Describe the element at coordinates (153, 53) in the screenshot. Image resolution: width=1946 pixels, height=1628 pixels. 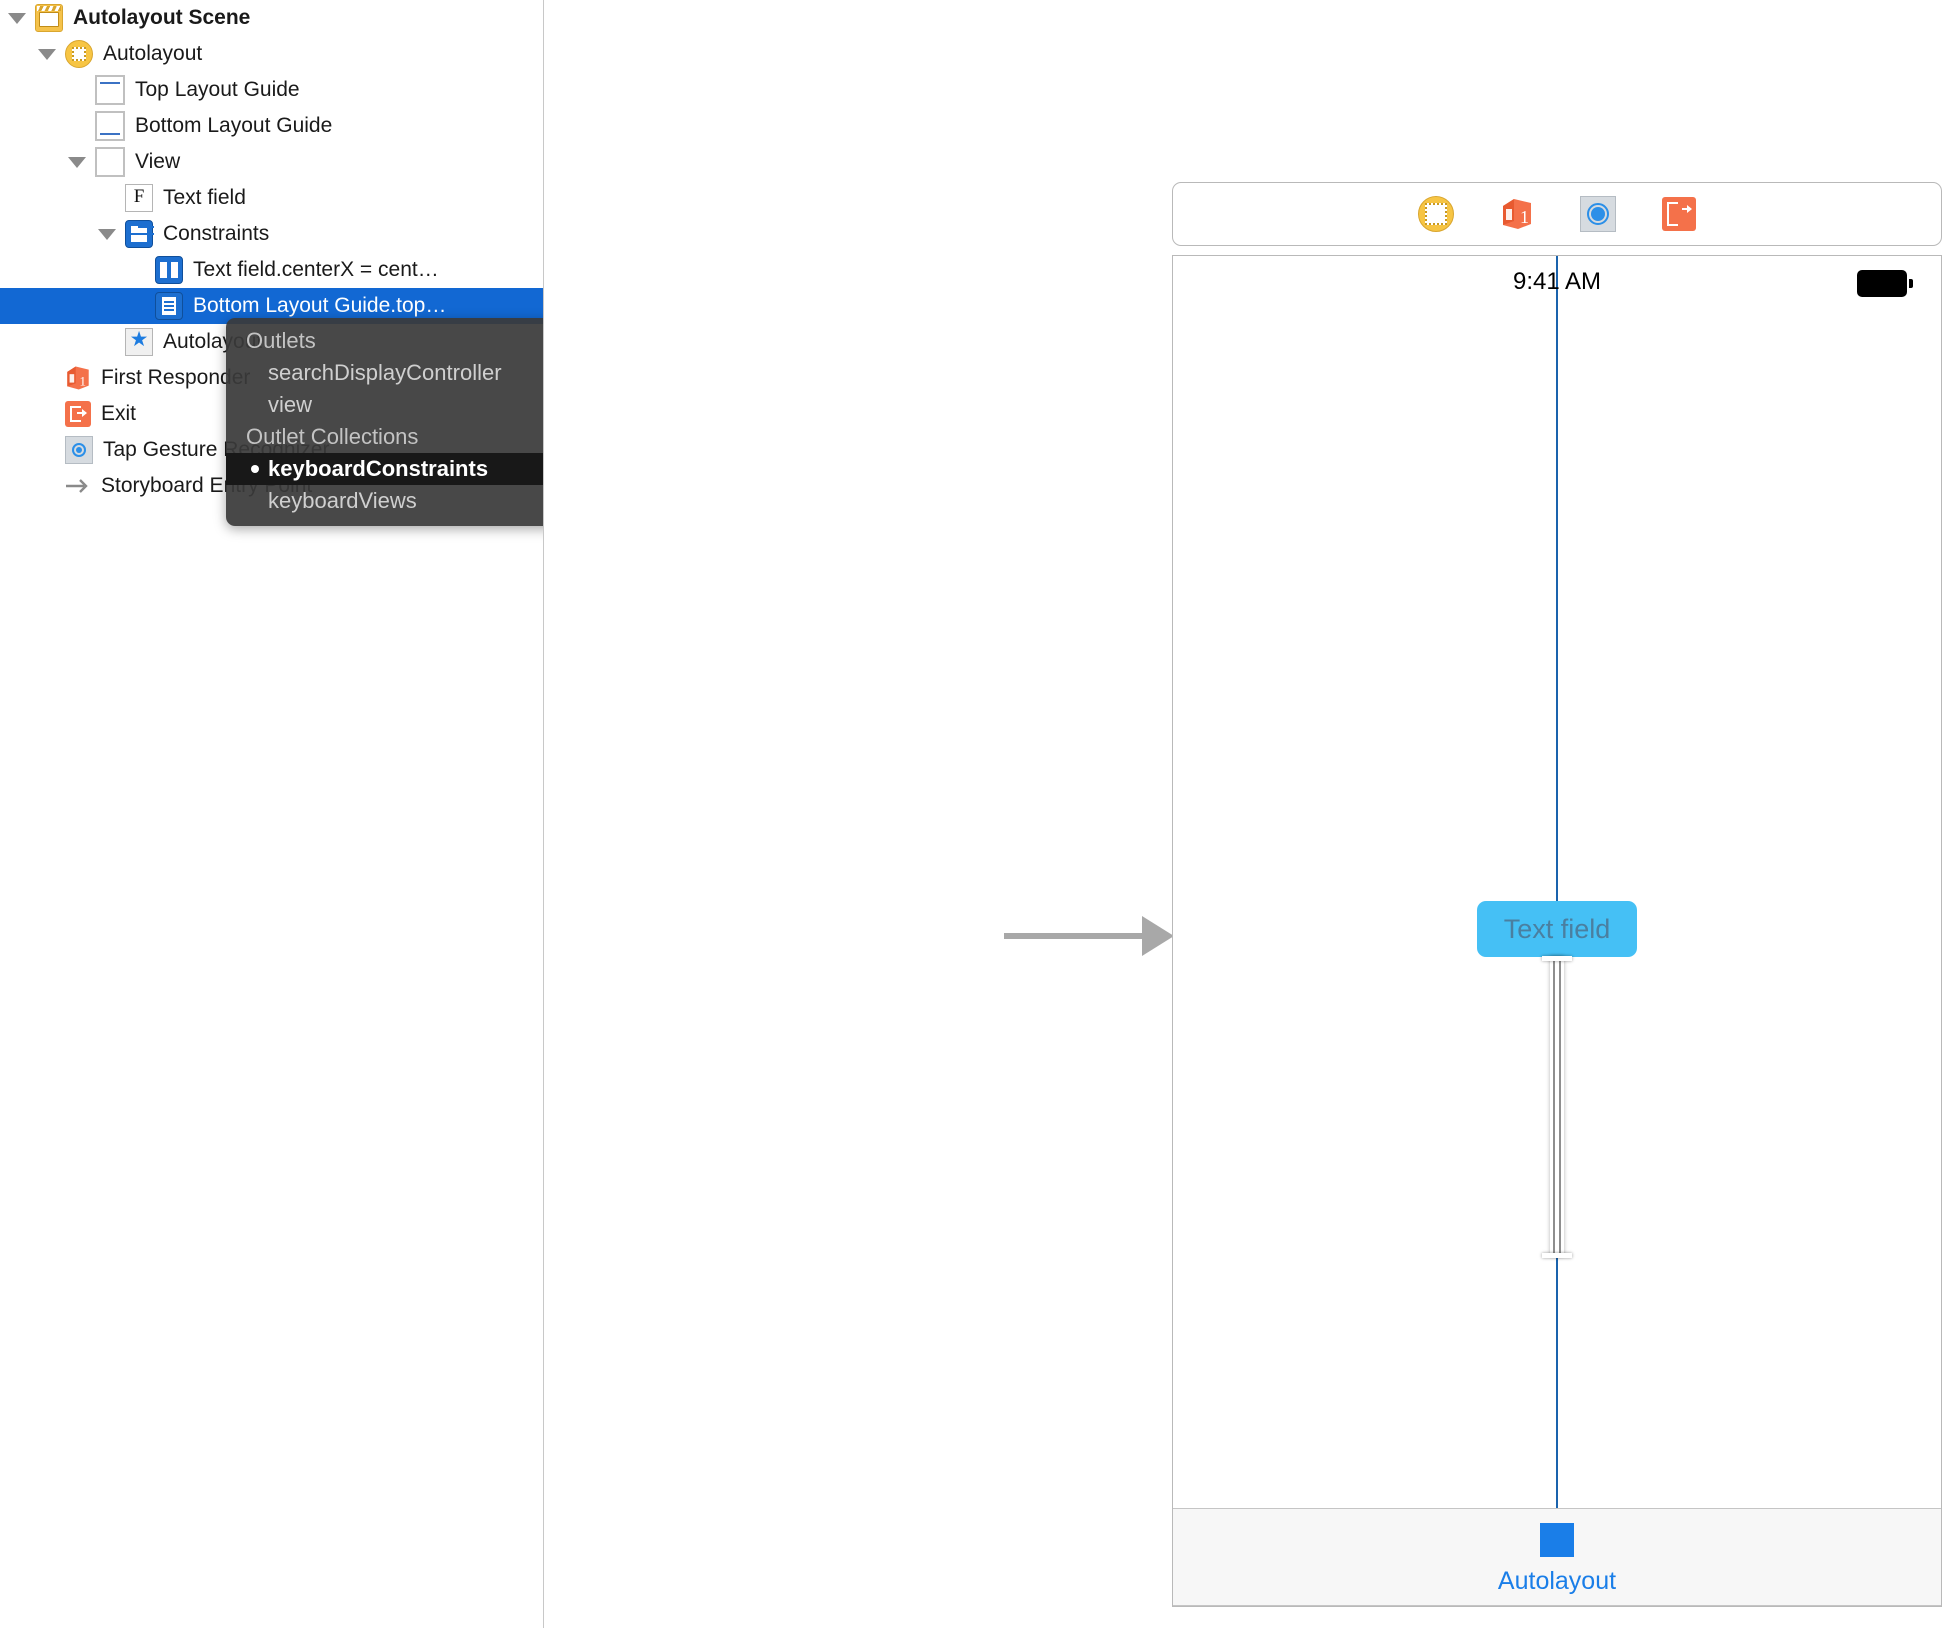
I see `outline-row-label: Autolayout` at that location.